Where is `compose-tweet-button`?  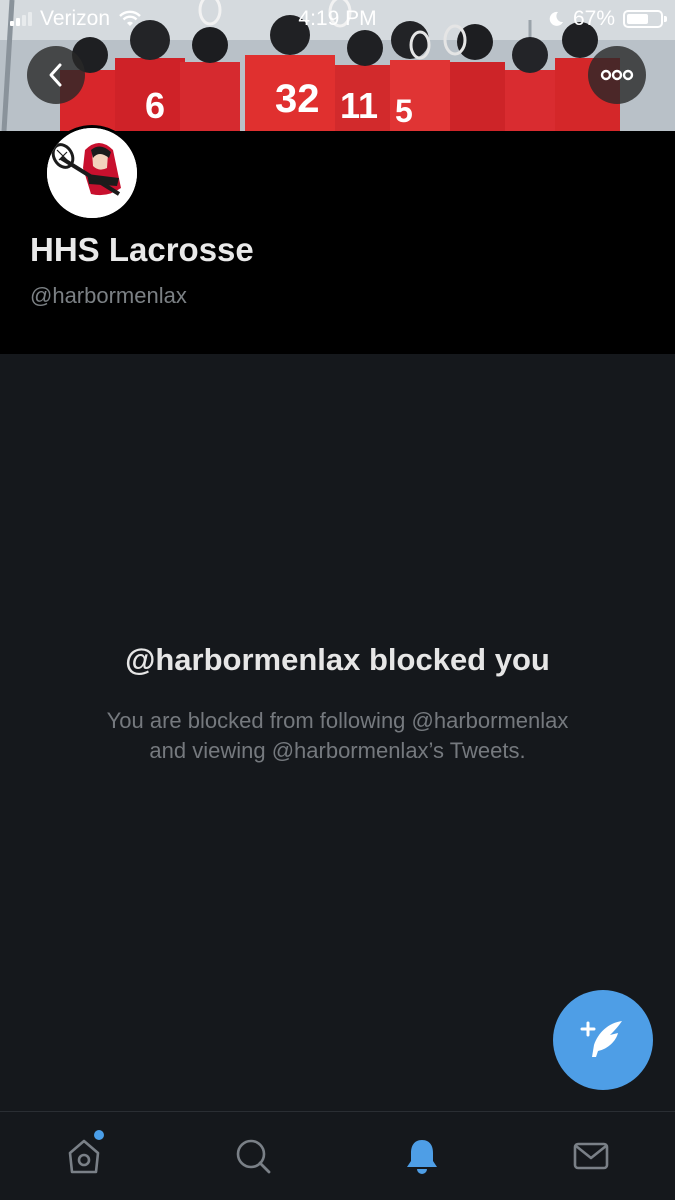
compose-tweet-button is located at coordinates (603, 1040).